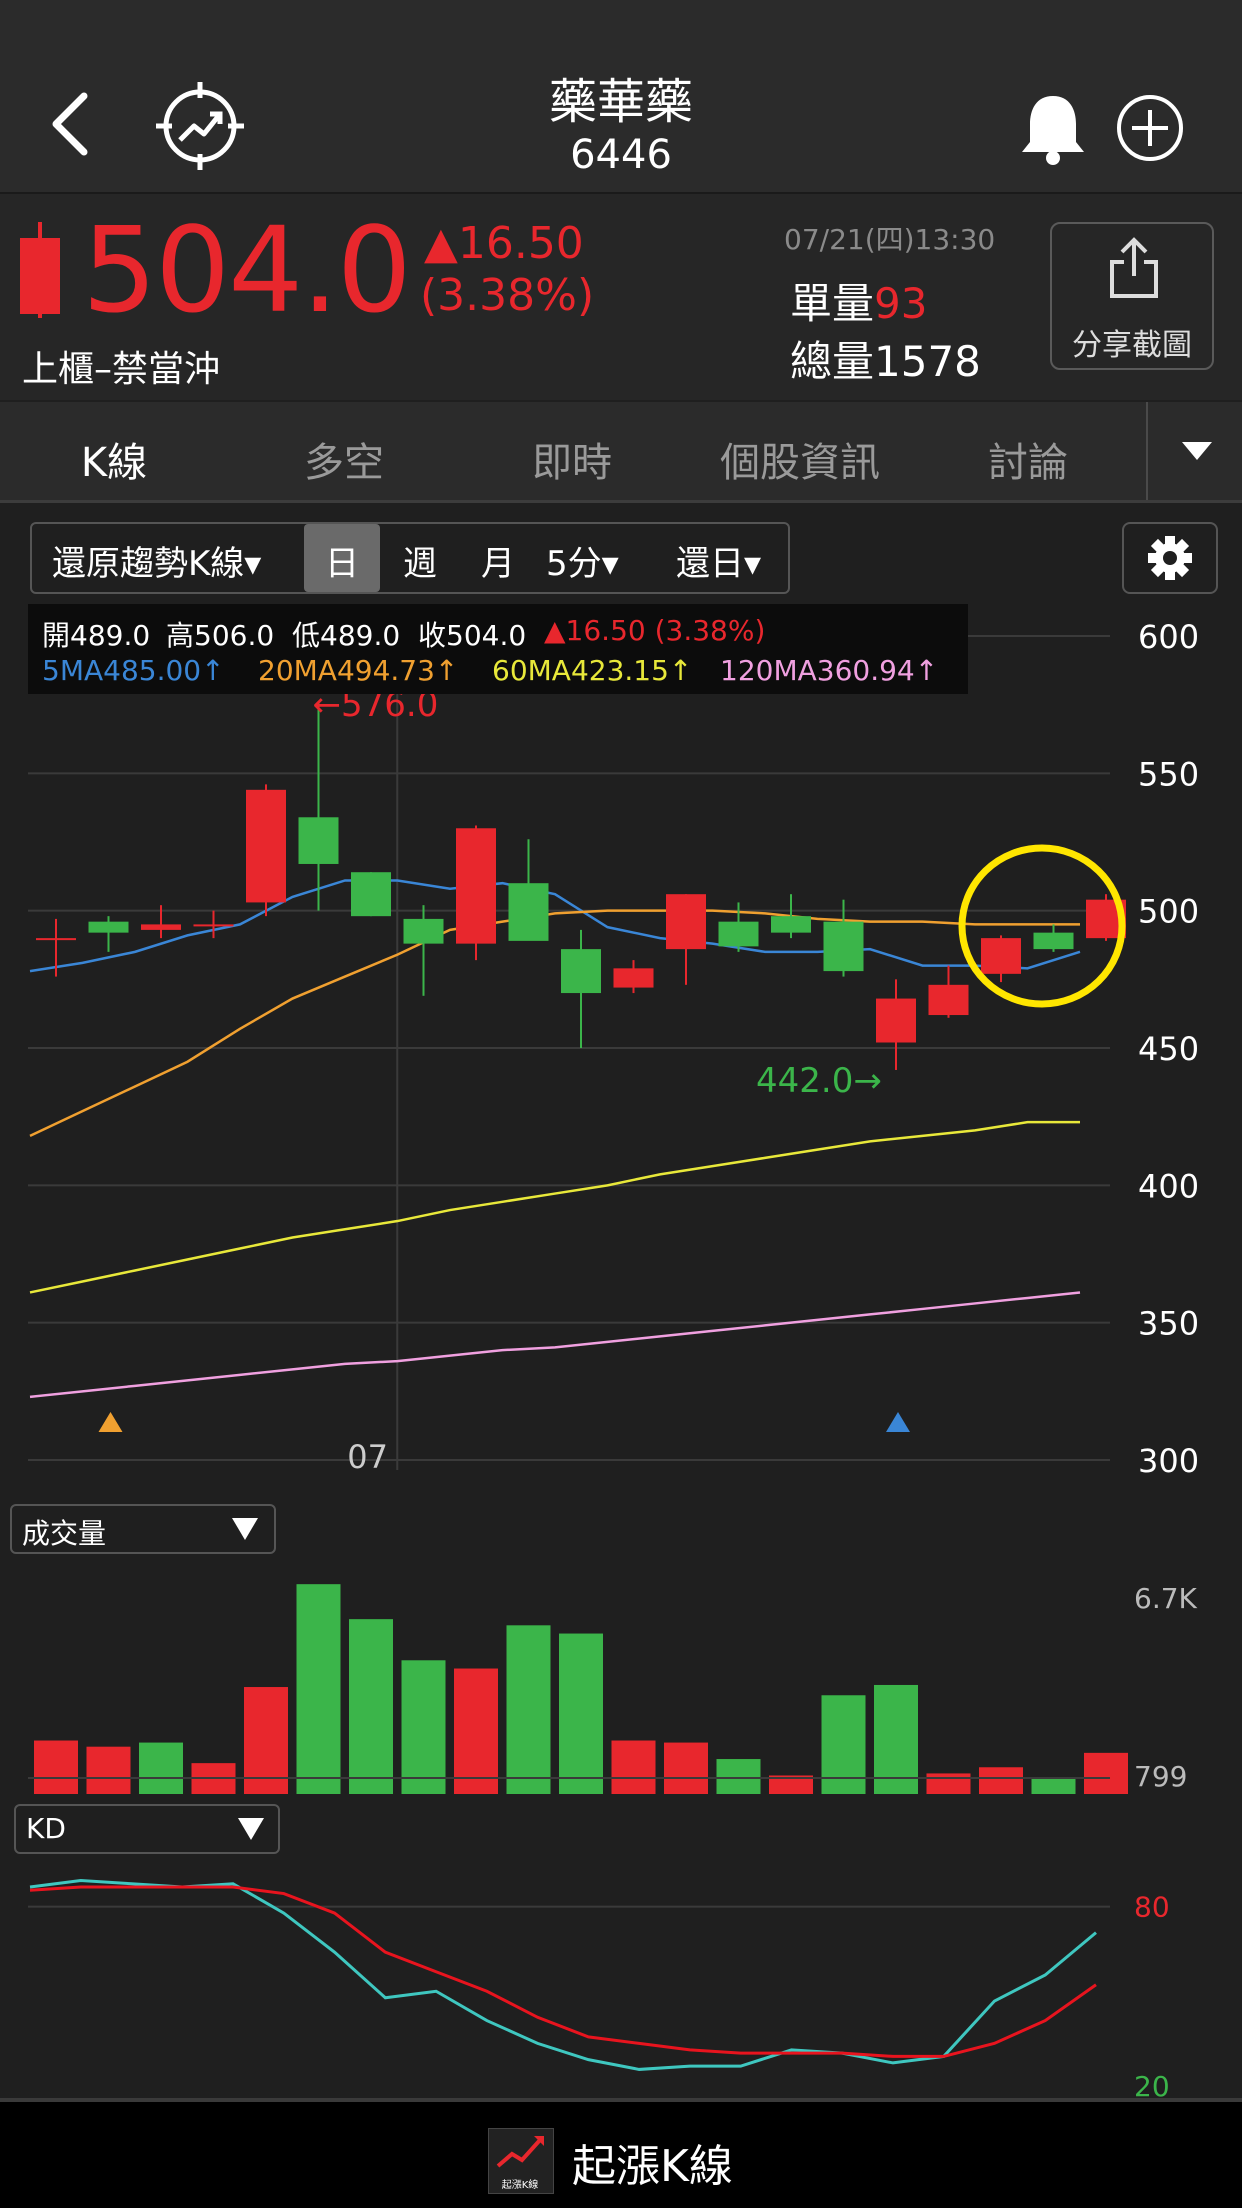 This screenshot has height=2208, width=1242. Describe the element at coordinates (555, 926) in the screenshot. I see `ma-line-5MA` at that location.